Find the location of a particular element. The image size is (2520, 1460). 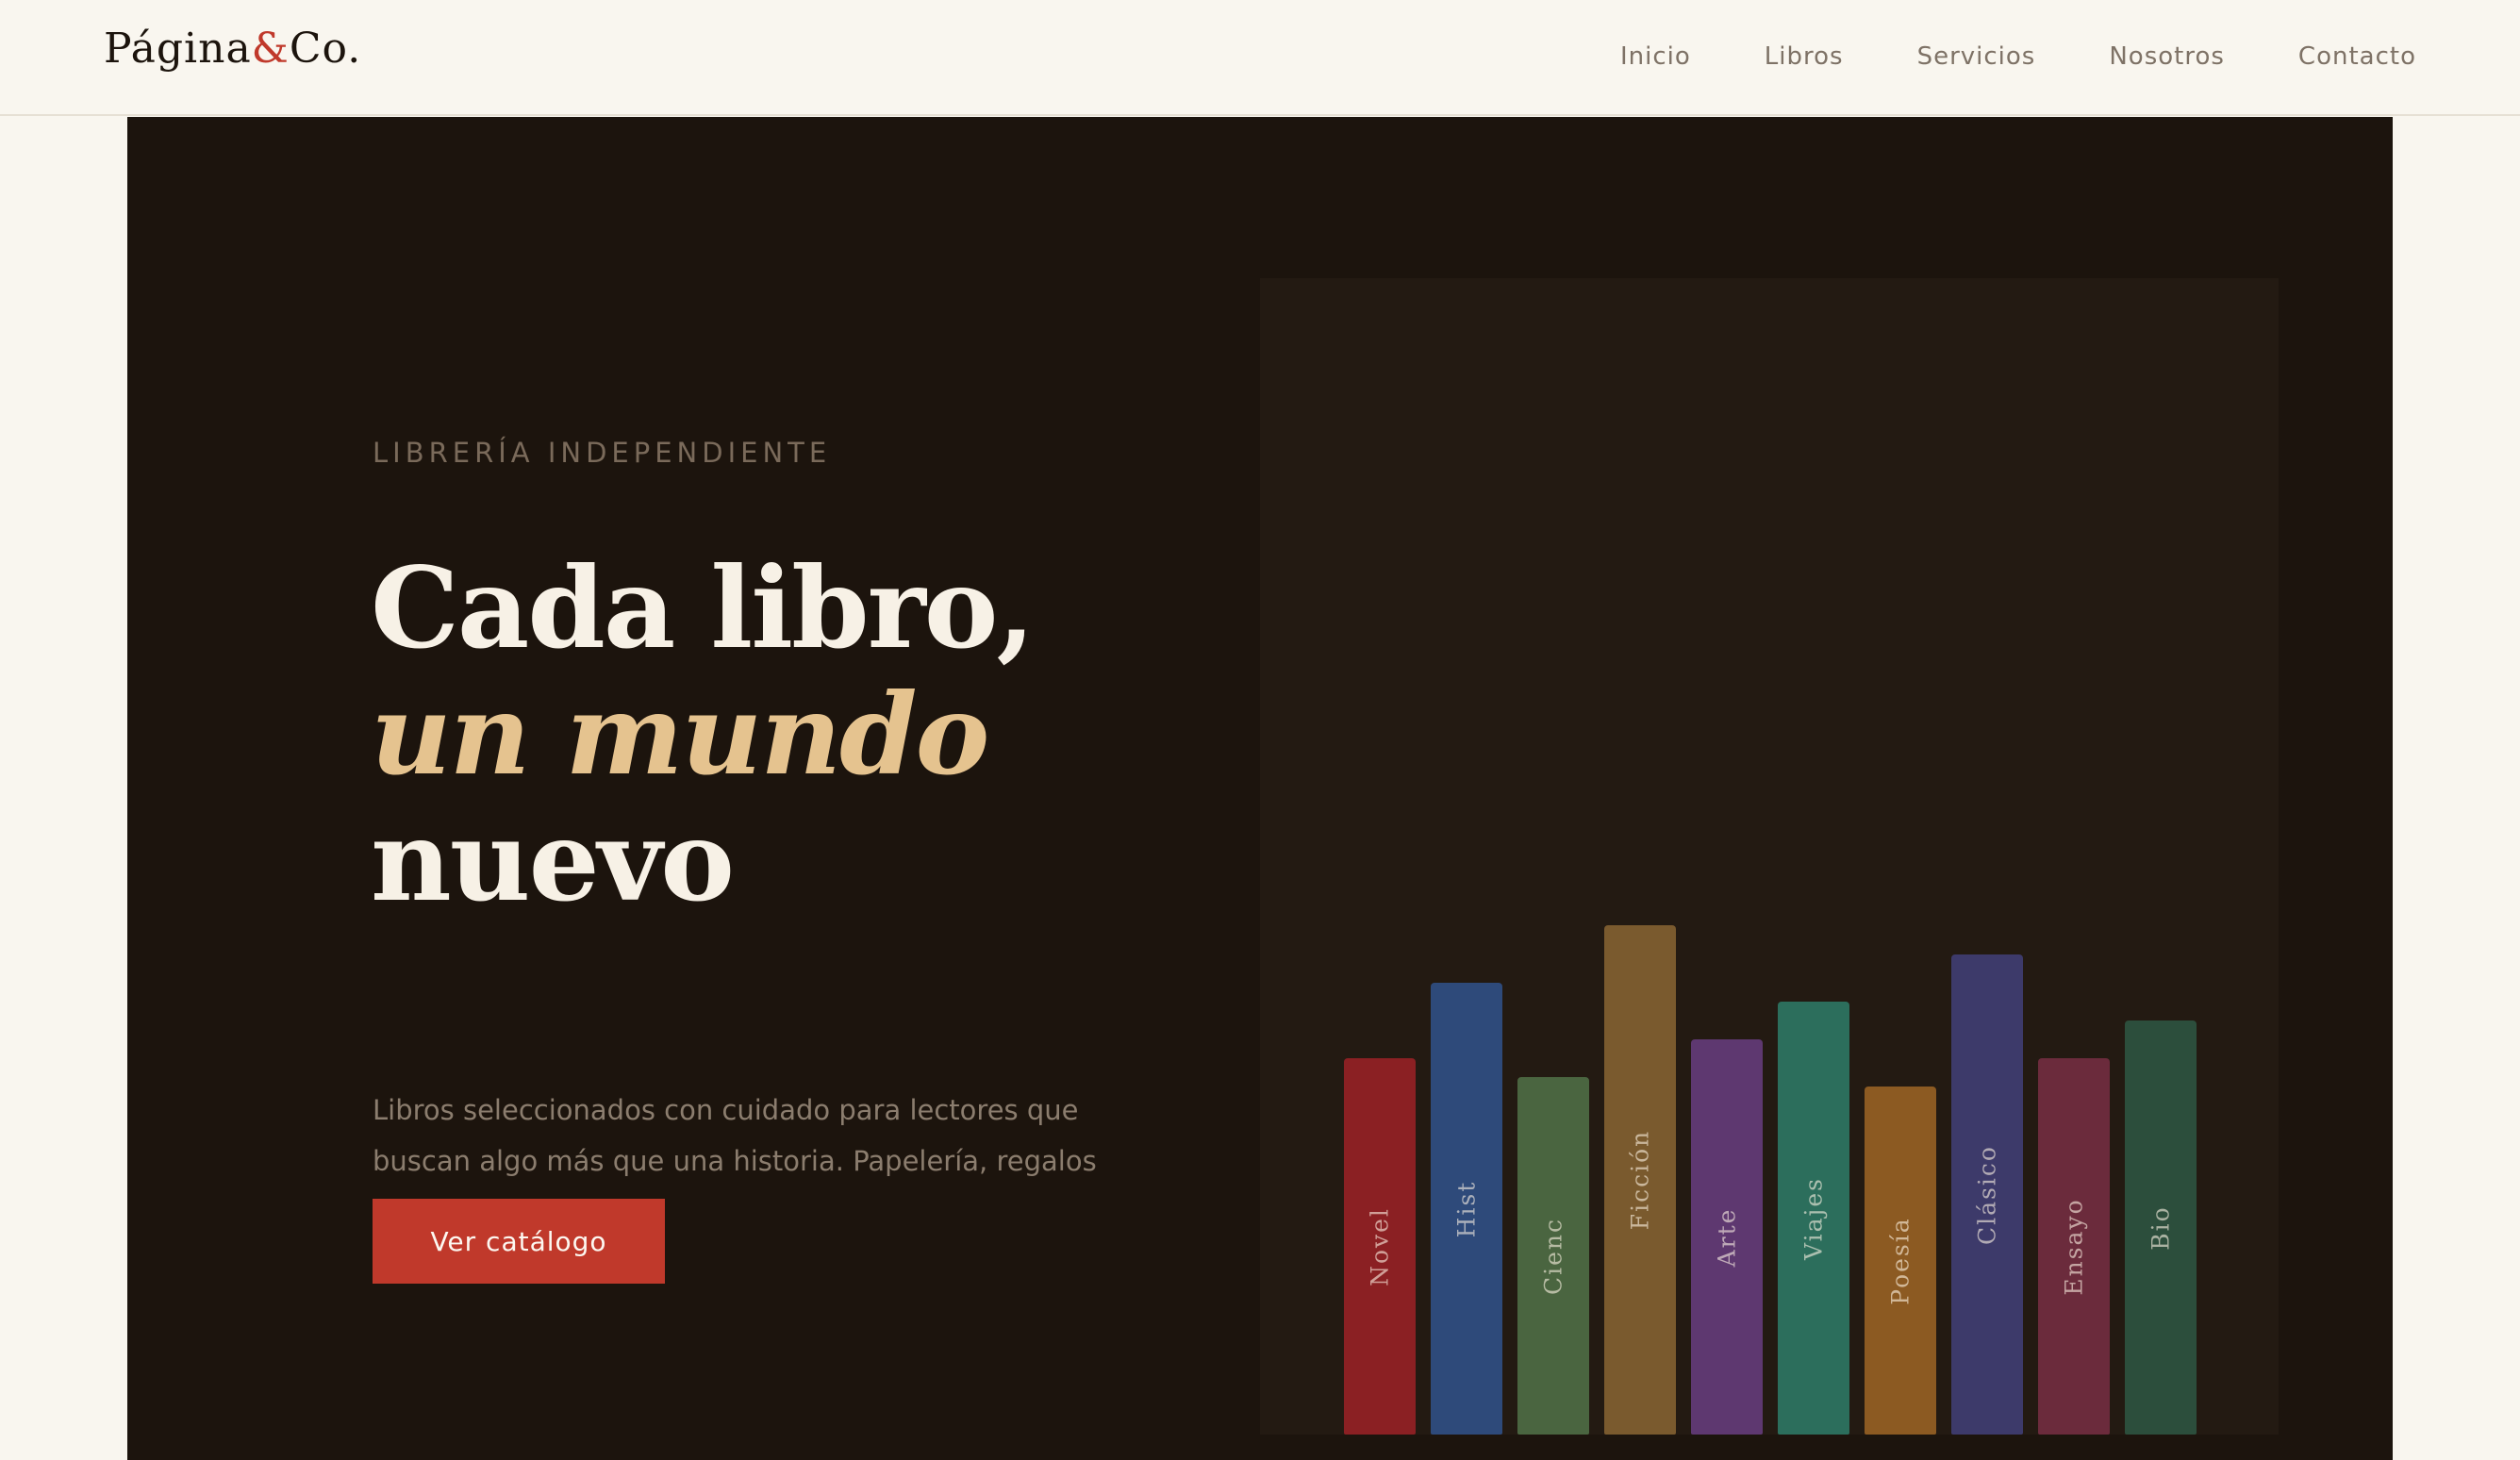

book-label: Hist is located at coordinates (1466, 1208).